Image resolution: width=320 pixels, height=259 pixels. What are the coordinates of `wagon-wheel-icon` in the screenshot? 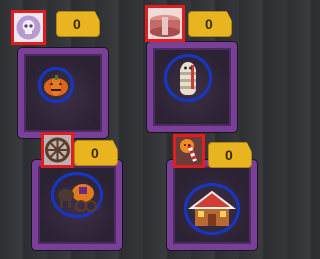 It's located at (57, 150).